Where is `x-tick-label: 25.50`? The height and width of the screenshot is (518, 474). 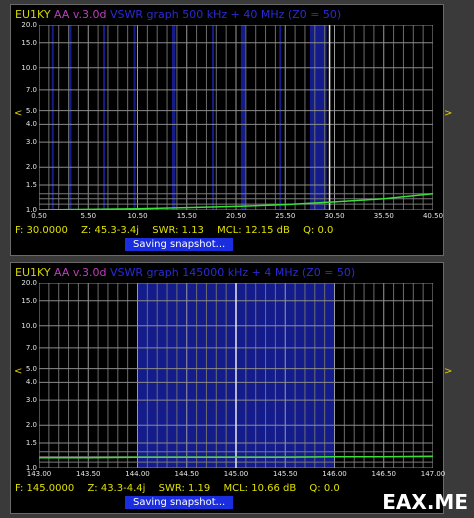 x-tick-label: 25.50 is located at coordinates (285, 216).